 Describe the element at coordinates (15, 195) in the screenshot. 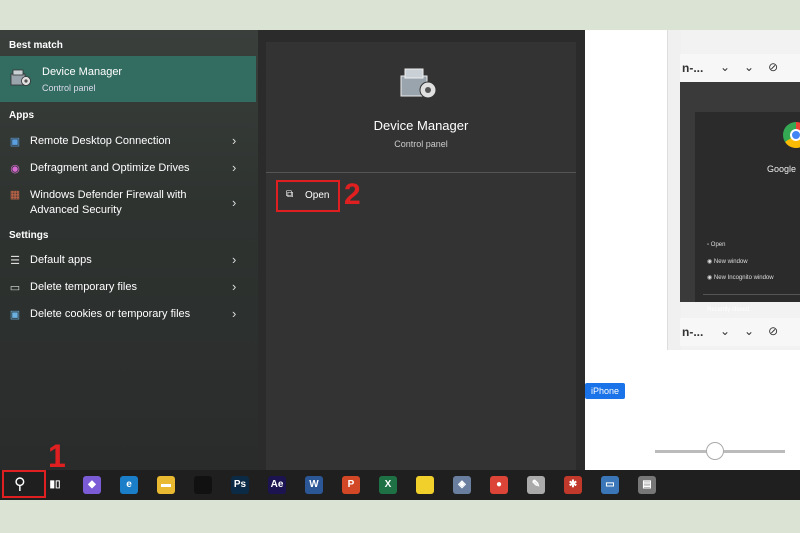

I see `firewall-icon: ▦` at that location.